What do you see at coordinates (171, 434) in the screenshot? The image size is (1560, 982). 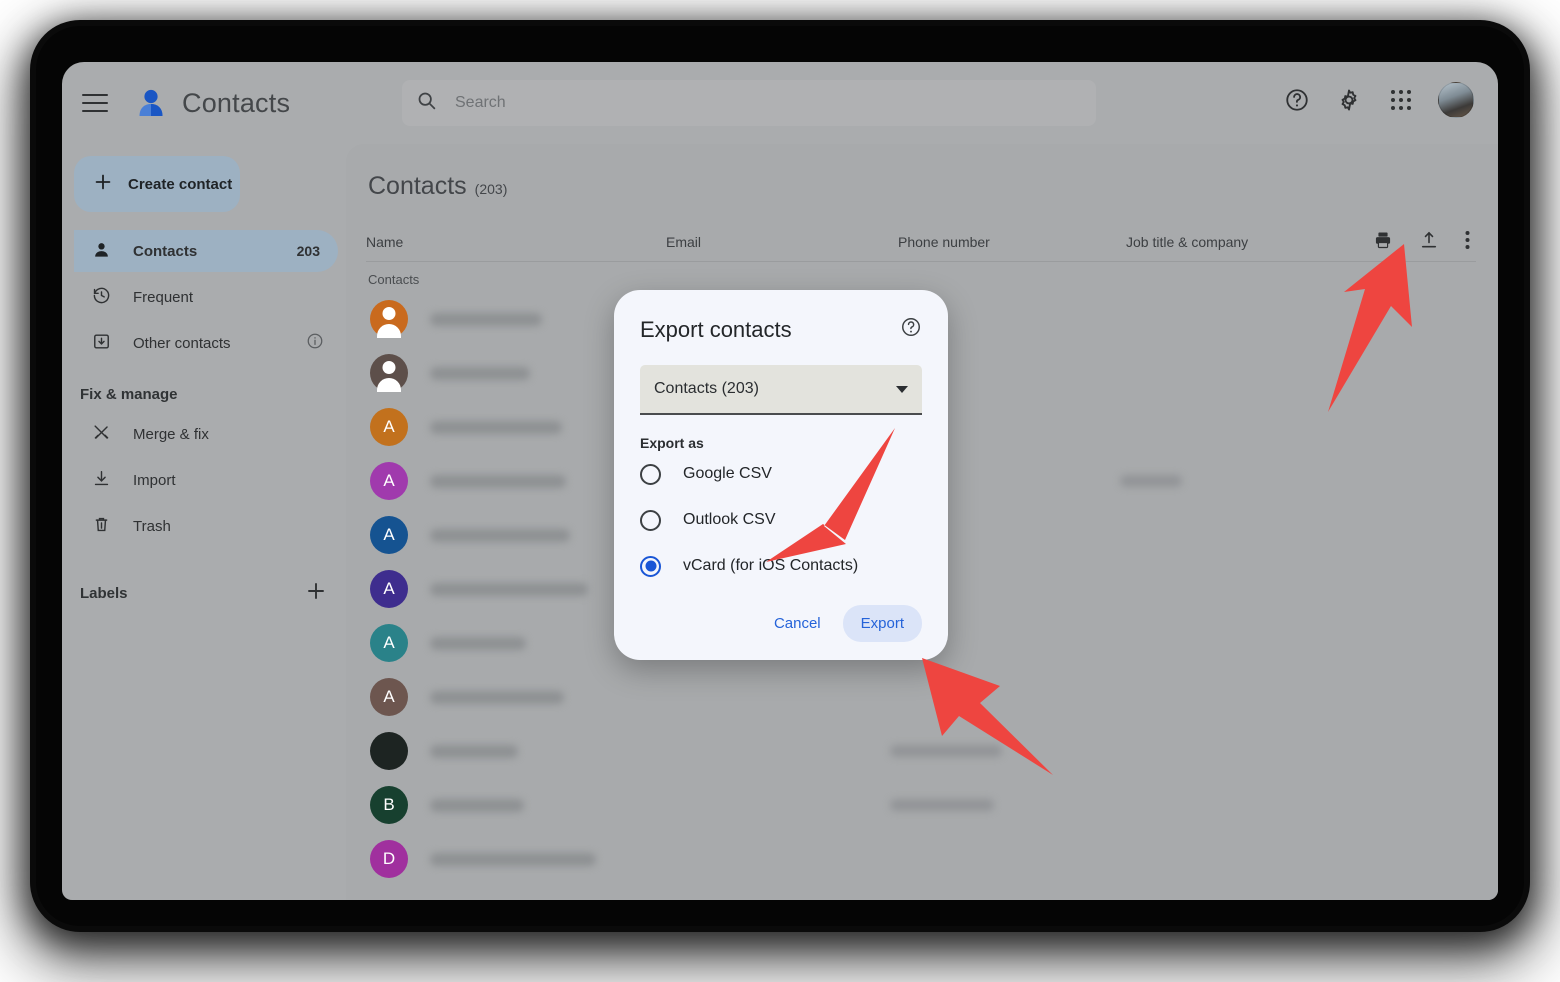 I see `sidebar-item-label: Merge & fix` at bounding box center [171, 434].